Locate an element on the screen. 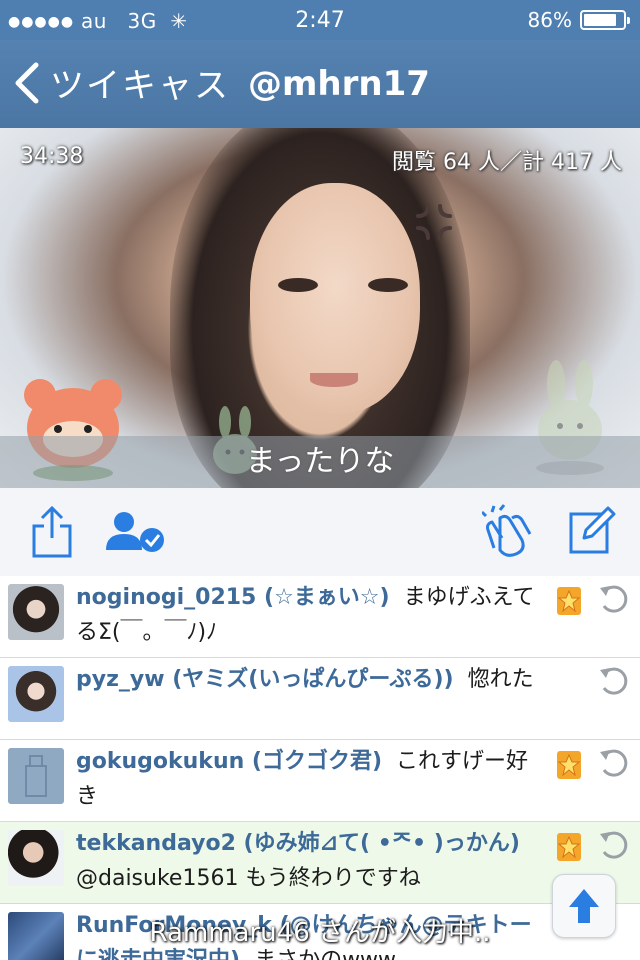 Image resolution: width=640 pixels, height=960 pixels. chevron-left-icon is located at coordinates (27, 82).